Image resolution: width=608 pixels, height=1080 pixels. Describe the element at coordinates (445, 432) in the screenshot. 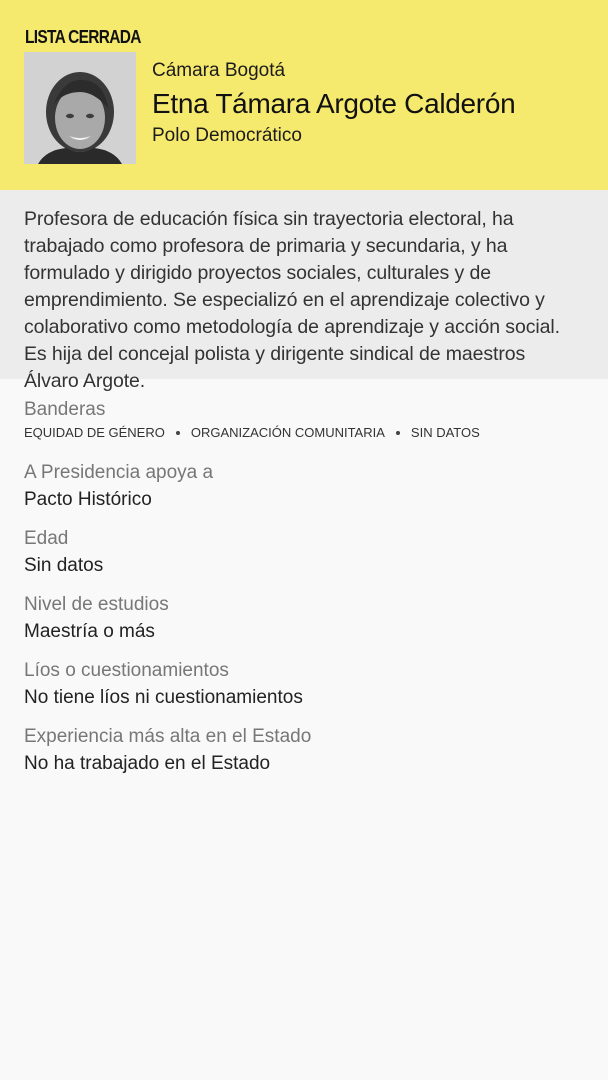

I see `flag-item: SIN DATOS` at that location.